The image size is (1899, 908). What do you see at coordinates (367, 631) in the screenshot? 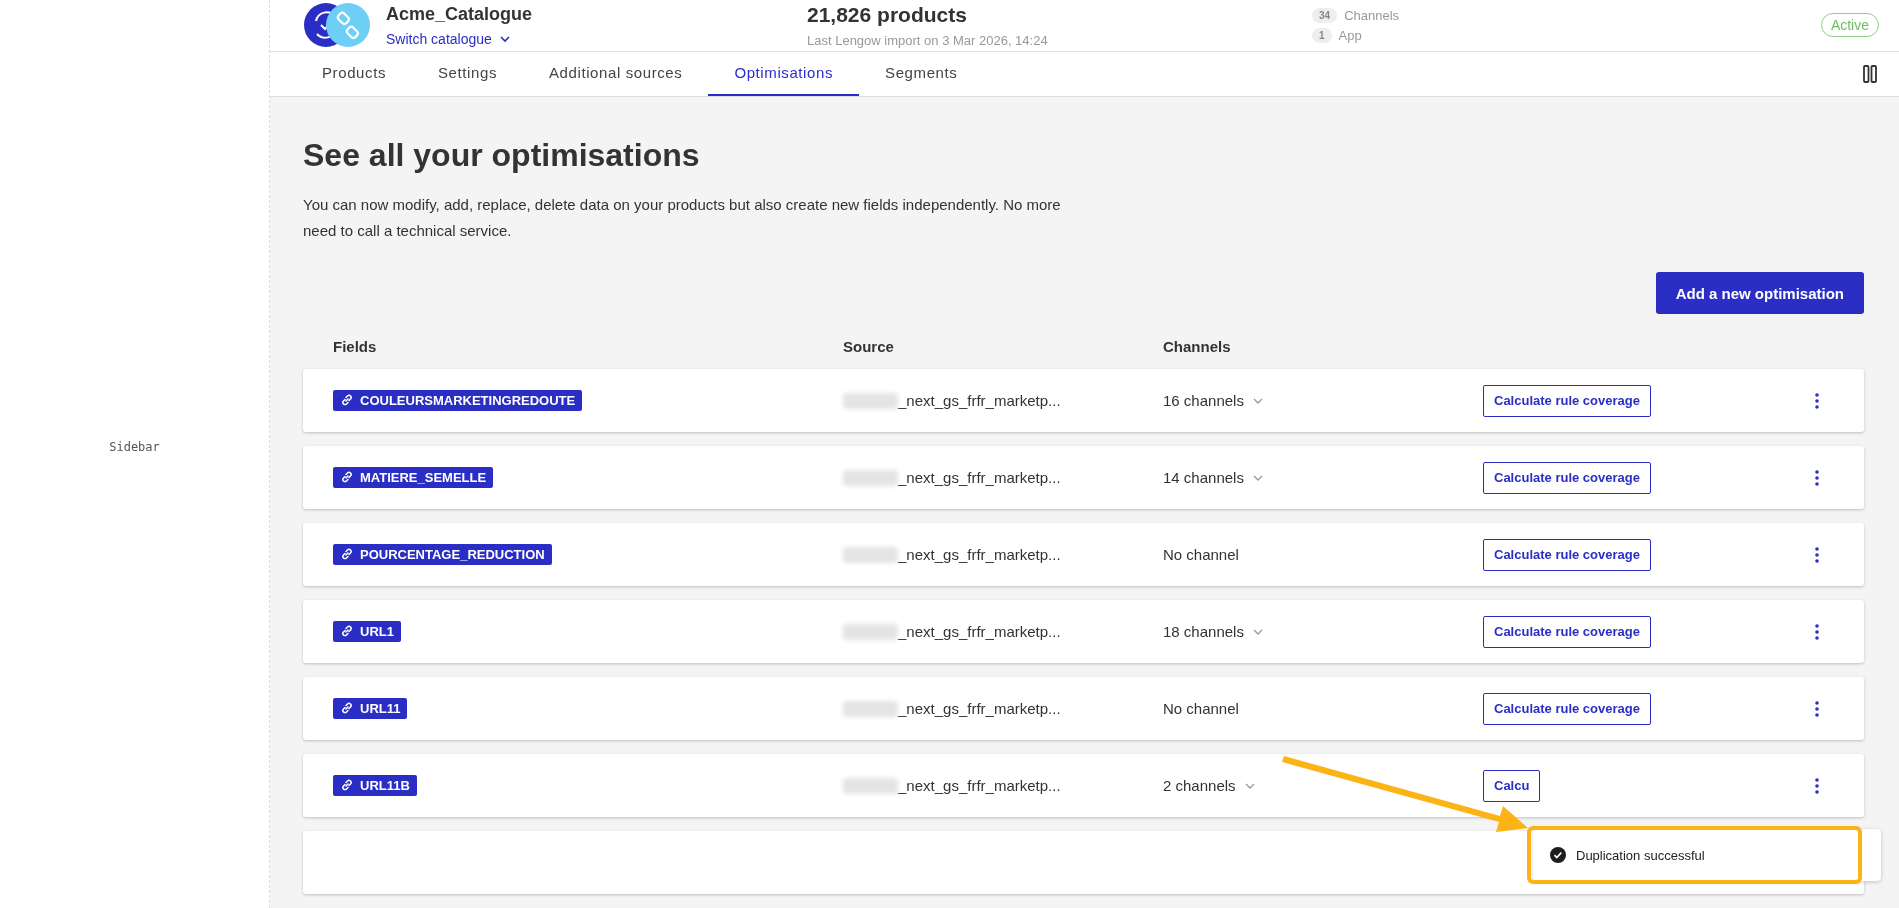
I see `field-tag: URL1` at bounding box center [367, 631].